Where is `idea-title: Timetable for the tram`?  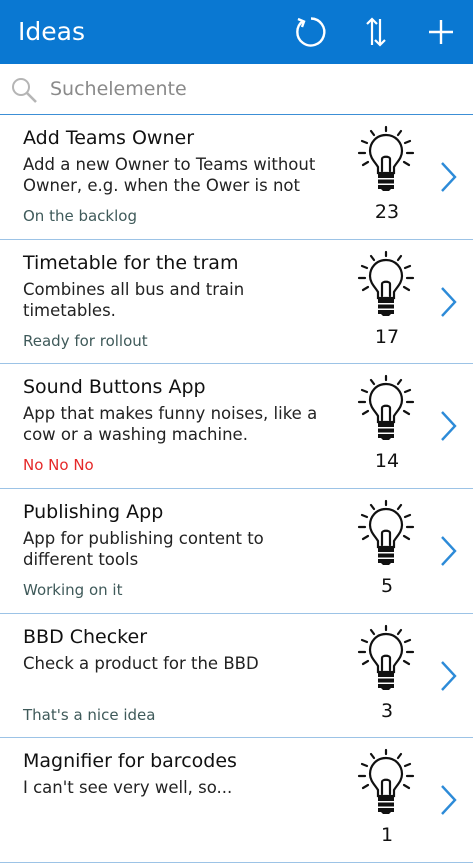 idea-title: Timetable for the tram is located at coordinates (131, 262).